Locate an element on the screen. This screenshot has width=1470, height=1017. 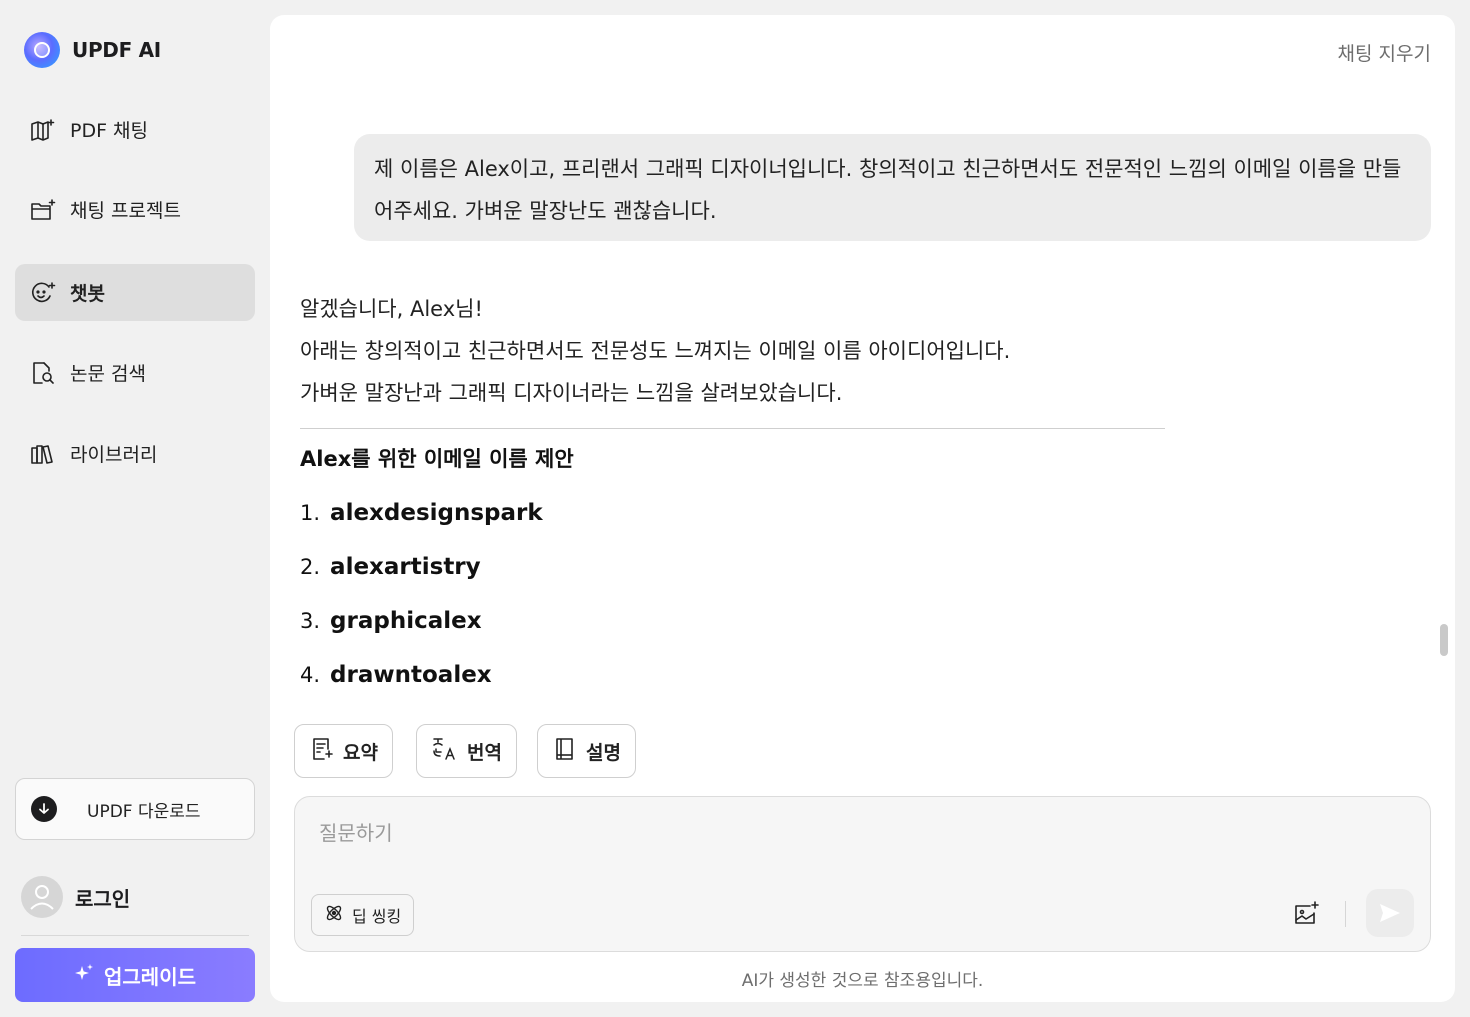
updf-download-button: UPDF 다운로드 is located at coordinates (135, 809).